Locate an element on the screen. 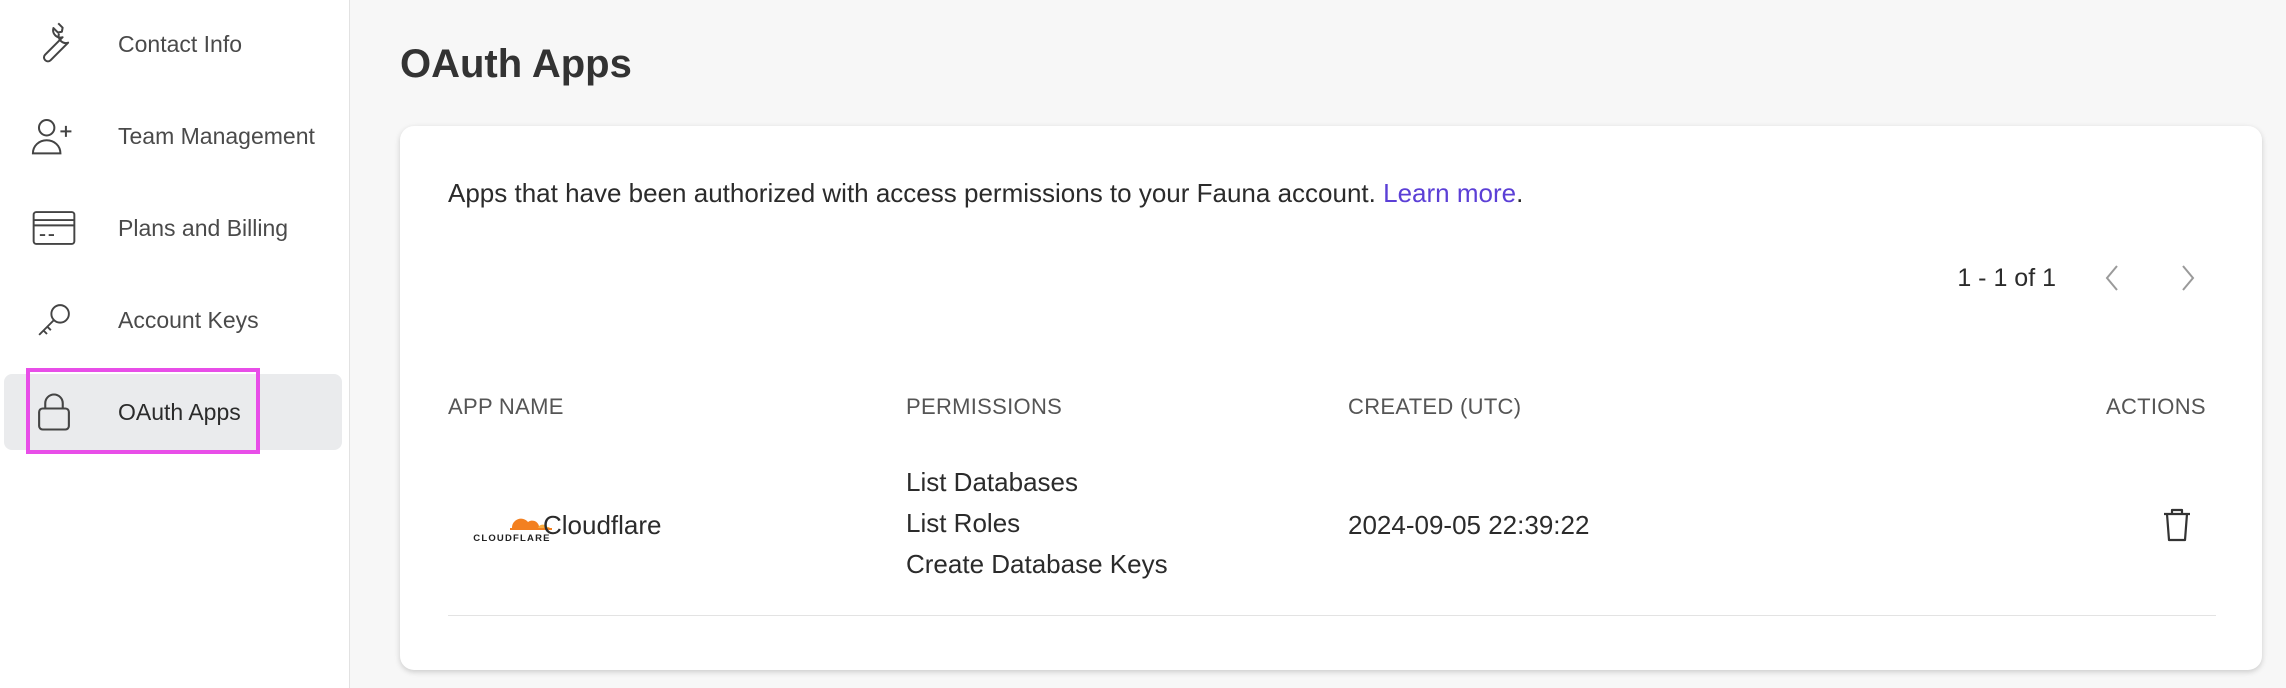  delete-button is located at coordinates (2177, 525).